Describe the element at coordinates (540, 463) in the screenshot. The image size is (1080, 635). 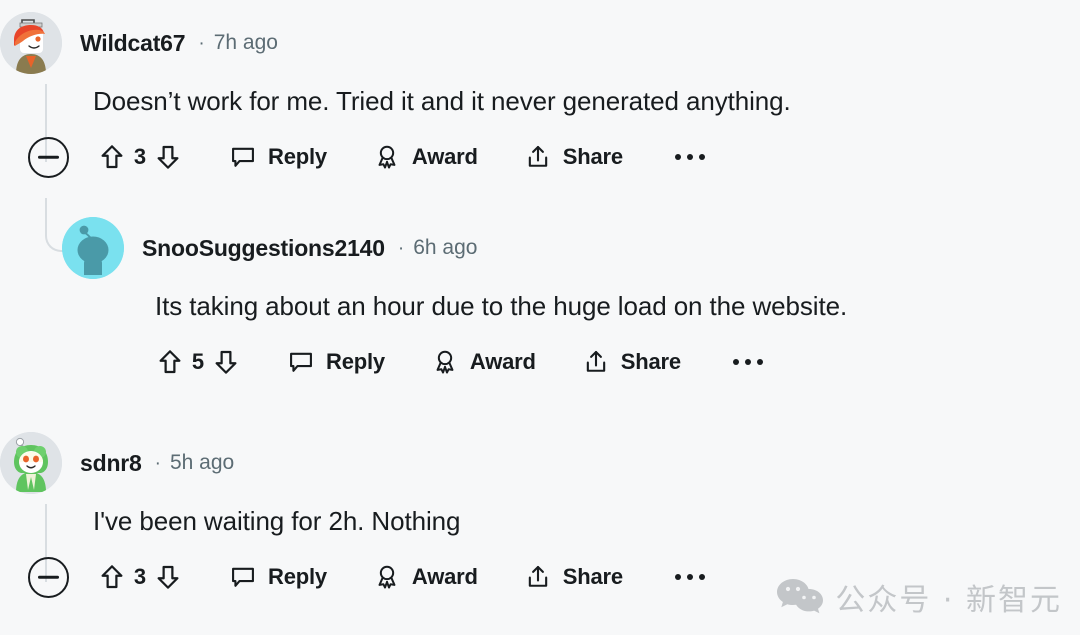
I see `comment-header: sdnr8 · 5h ago` at that location.